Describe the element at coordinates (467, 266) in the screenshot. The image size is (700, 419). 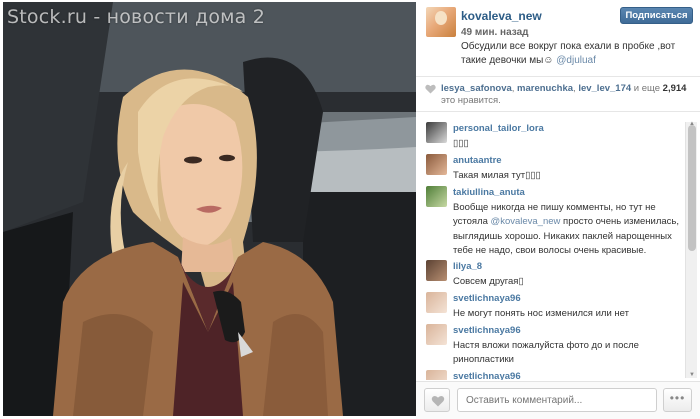
I see `commenter-username: lilya_8` at that location.